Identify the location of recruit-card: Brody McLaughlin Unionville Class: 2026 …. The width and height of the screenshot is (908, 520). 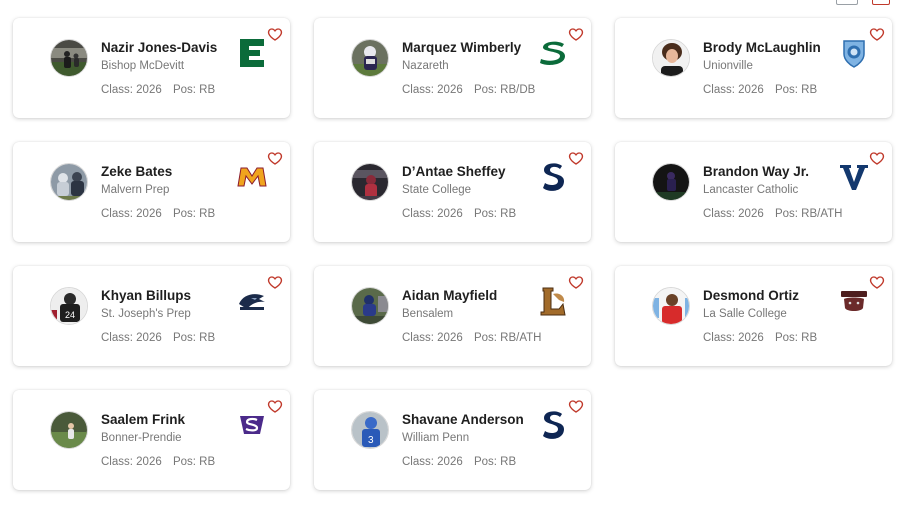
(753, 68).